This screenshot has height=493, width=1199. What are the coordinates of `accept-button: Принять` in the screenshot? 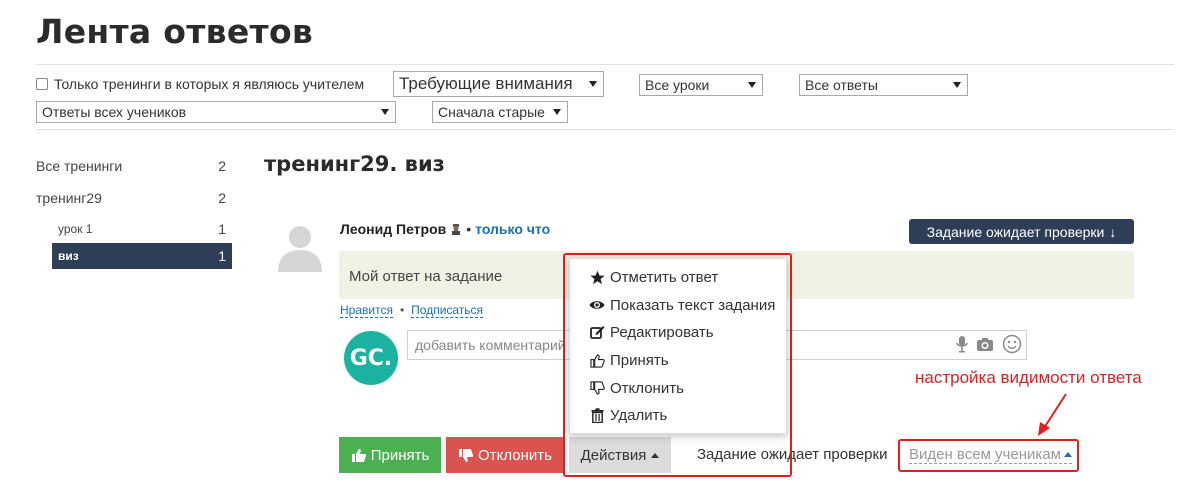 It's located at (390, 455).